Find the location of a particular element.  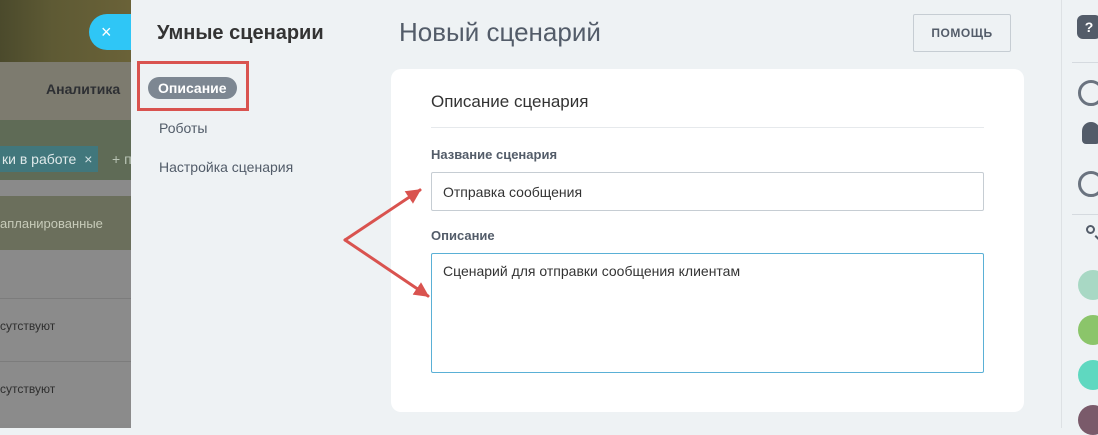

list-icon is located at coordinates (1088, 184).